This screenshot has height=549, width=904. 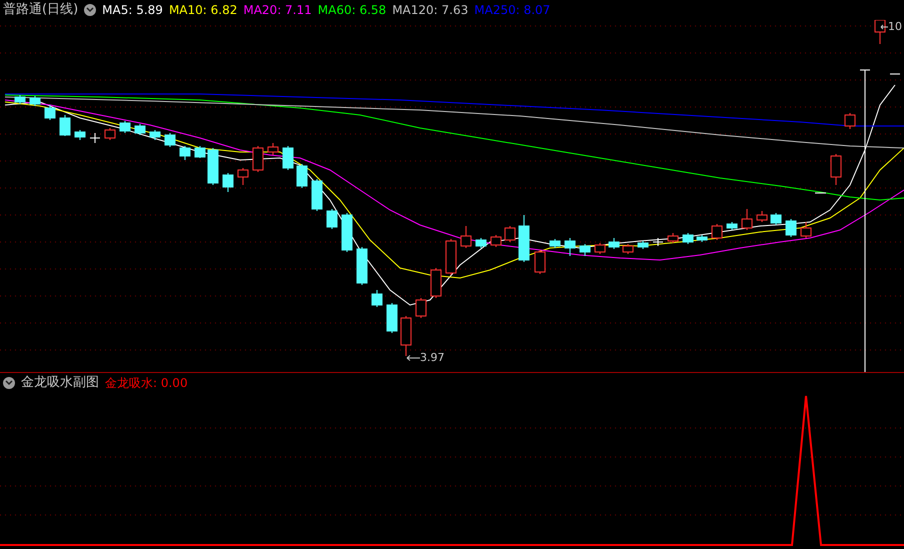 What do you see at coordinates (432, 358) in the screenshot?
I see `low-price-label: 3.97` at bounding box center [432, 358].